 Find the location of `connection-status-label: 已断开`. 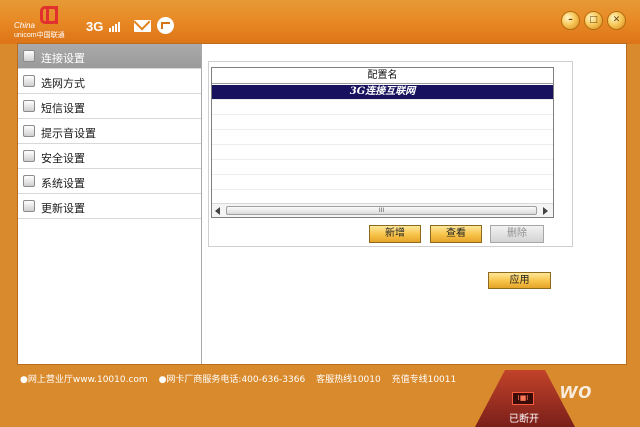

connection-status-label: 已断开 is located at coordinates (524, 419).